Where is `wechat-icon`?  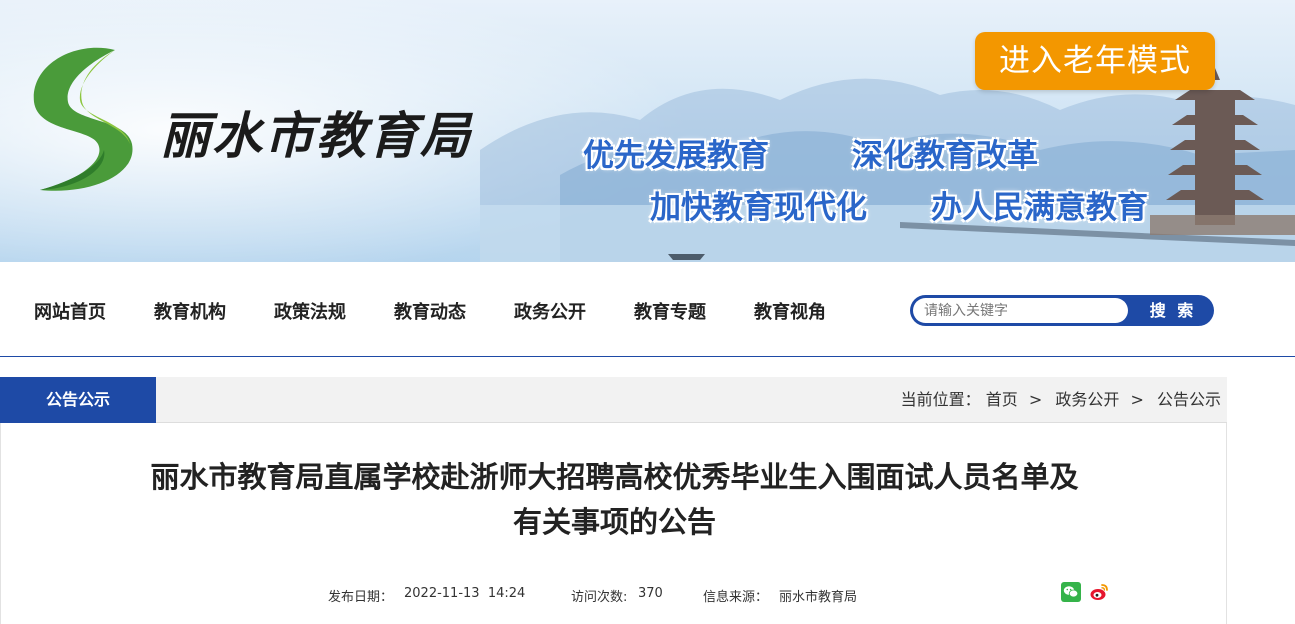
wechat-icon is located at coordinates (1071, 592).